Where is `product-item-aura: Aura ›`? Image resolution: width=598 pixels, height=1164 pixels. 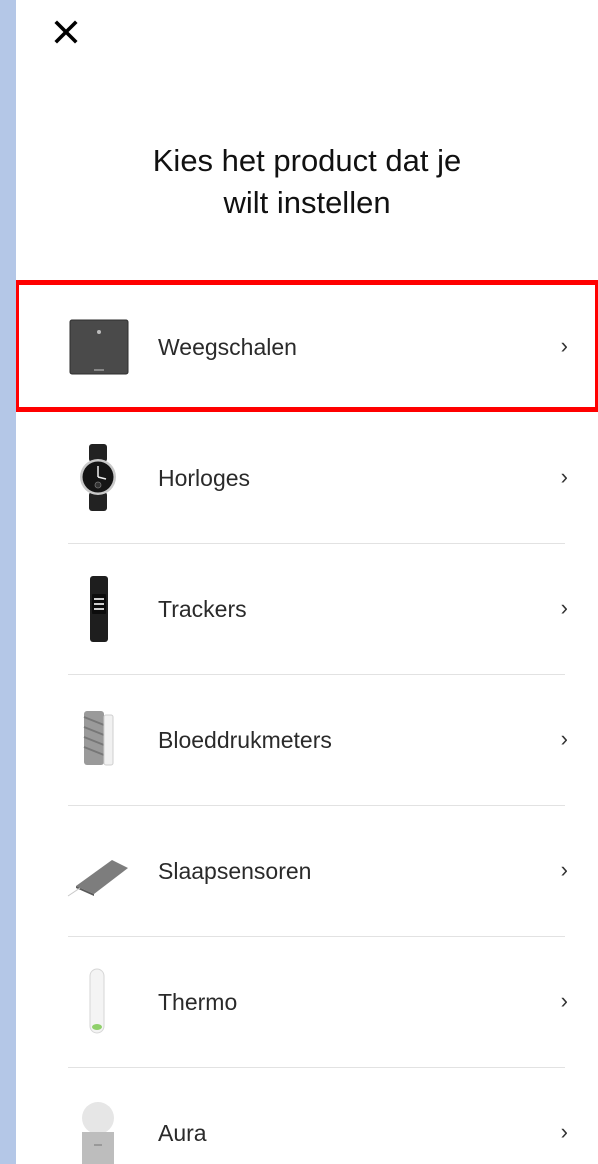 product-item-aura: Aura › is located at coordinates (307, 1116).